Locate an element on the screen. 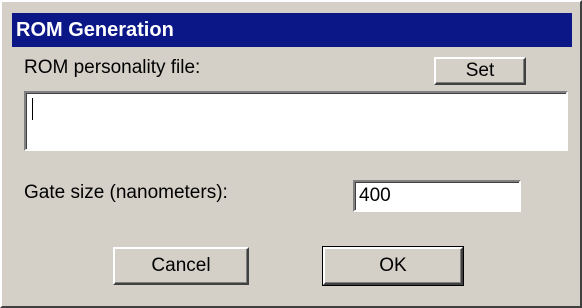  rom-personality-file-label: ROM personality file: is located at coordinates (112, 67).